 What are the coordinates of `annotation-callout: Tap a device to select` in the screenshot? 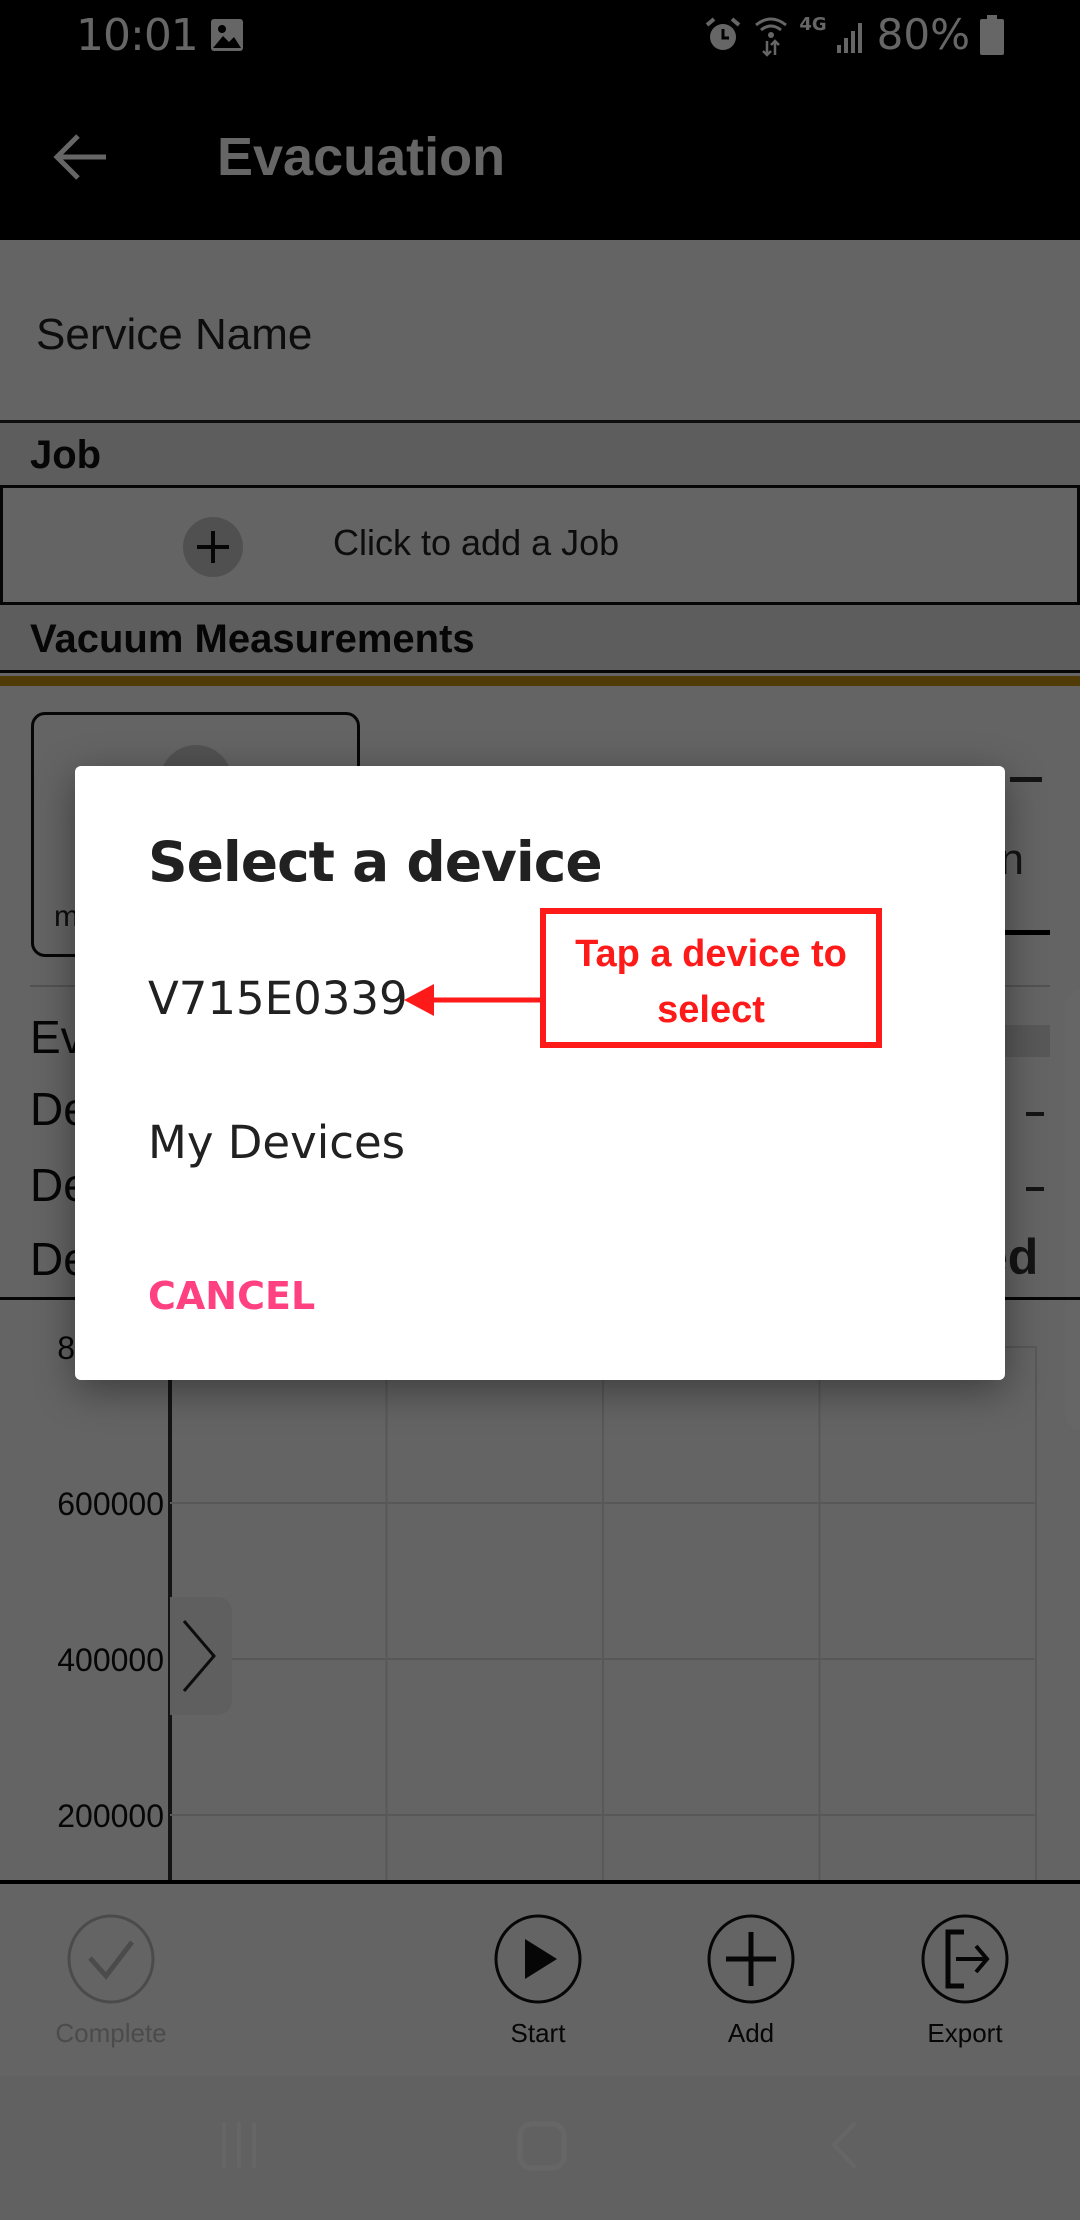 It's located at (711, 978).